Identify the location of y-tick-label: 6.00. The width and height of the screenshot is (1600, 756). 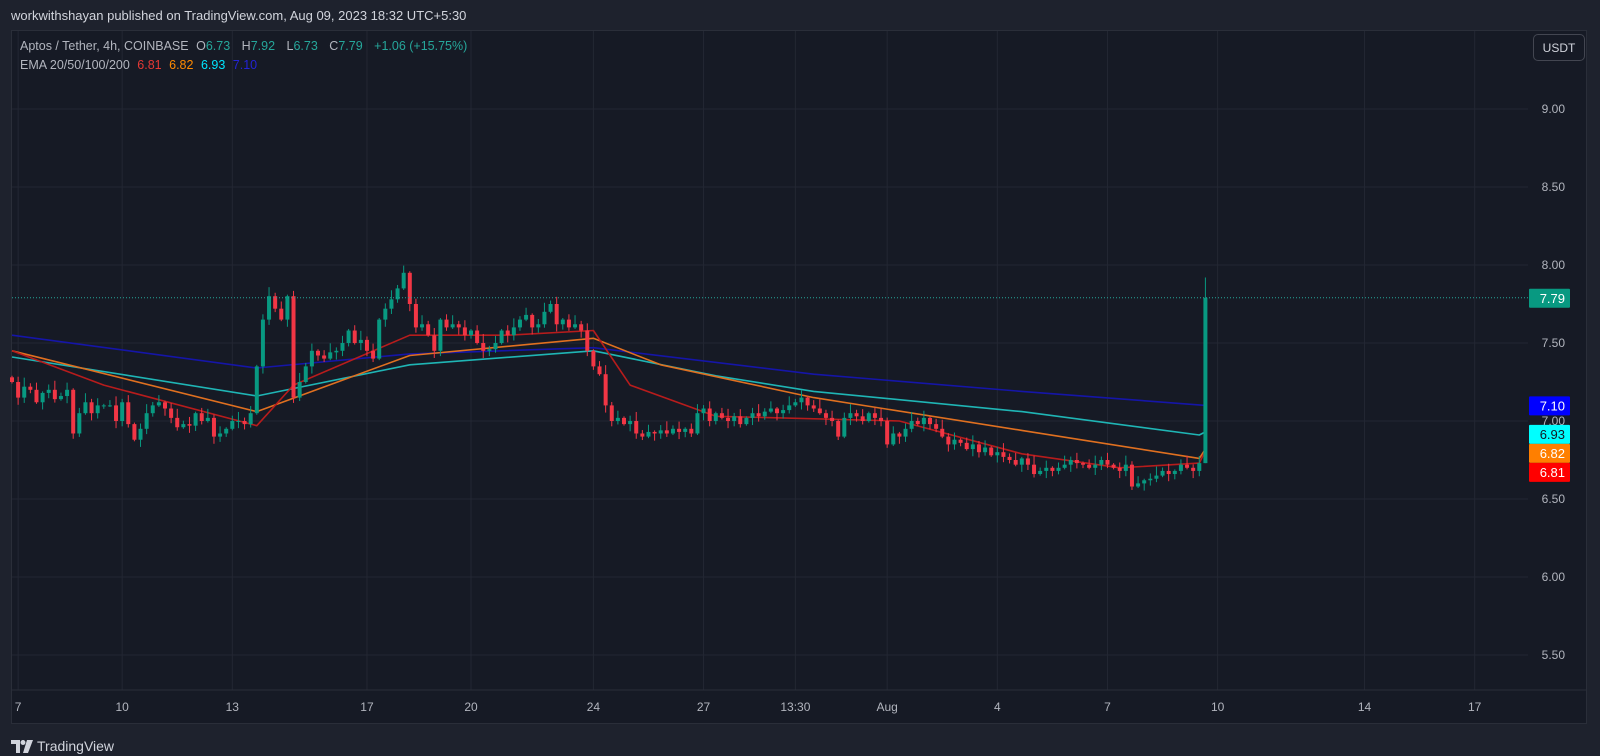
(1554, 577).